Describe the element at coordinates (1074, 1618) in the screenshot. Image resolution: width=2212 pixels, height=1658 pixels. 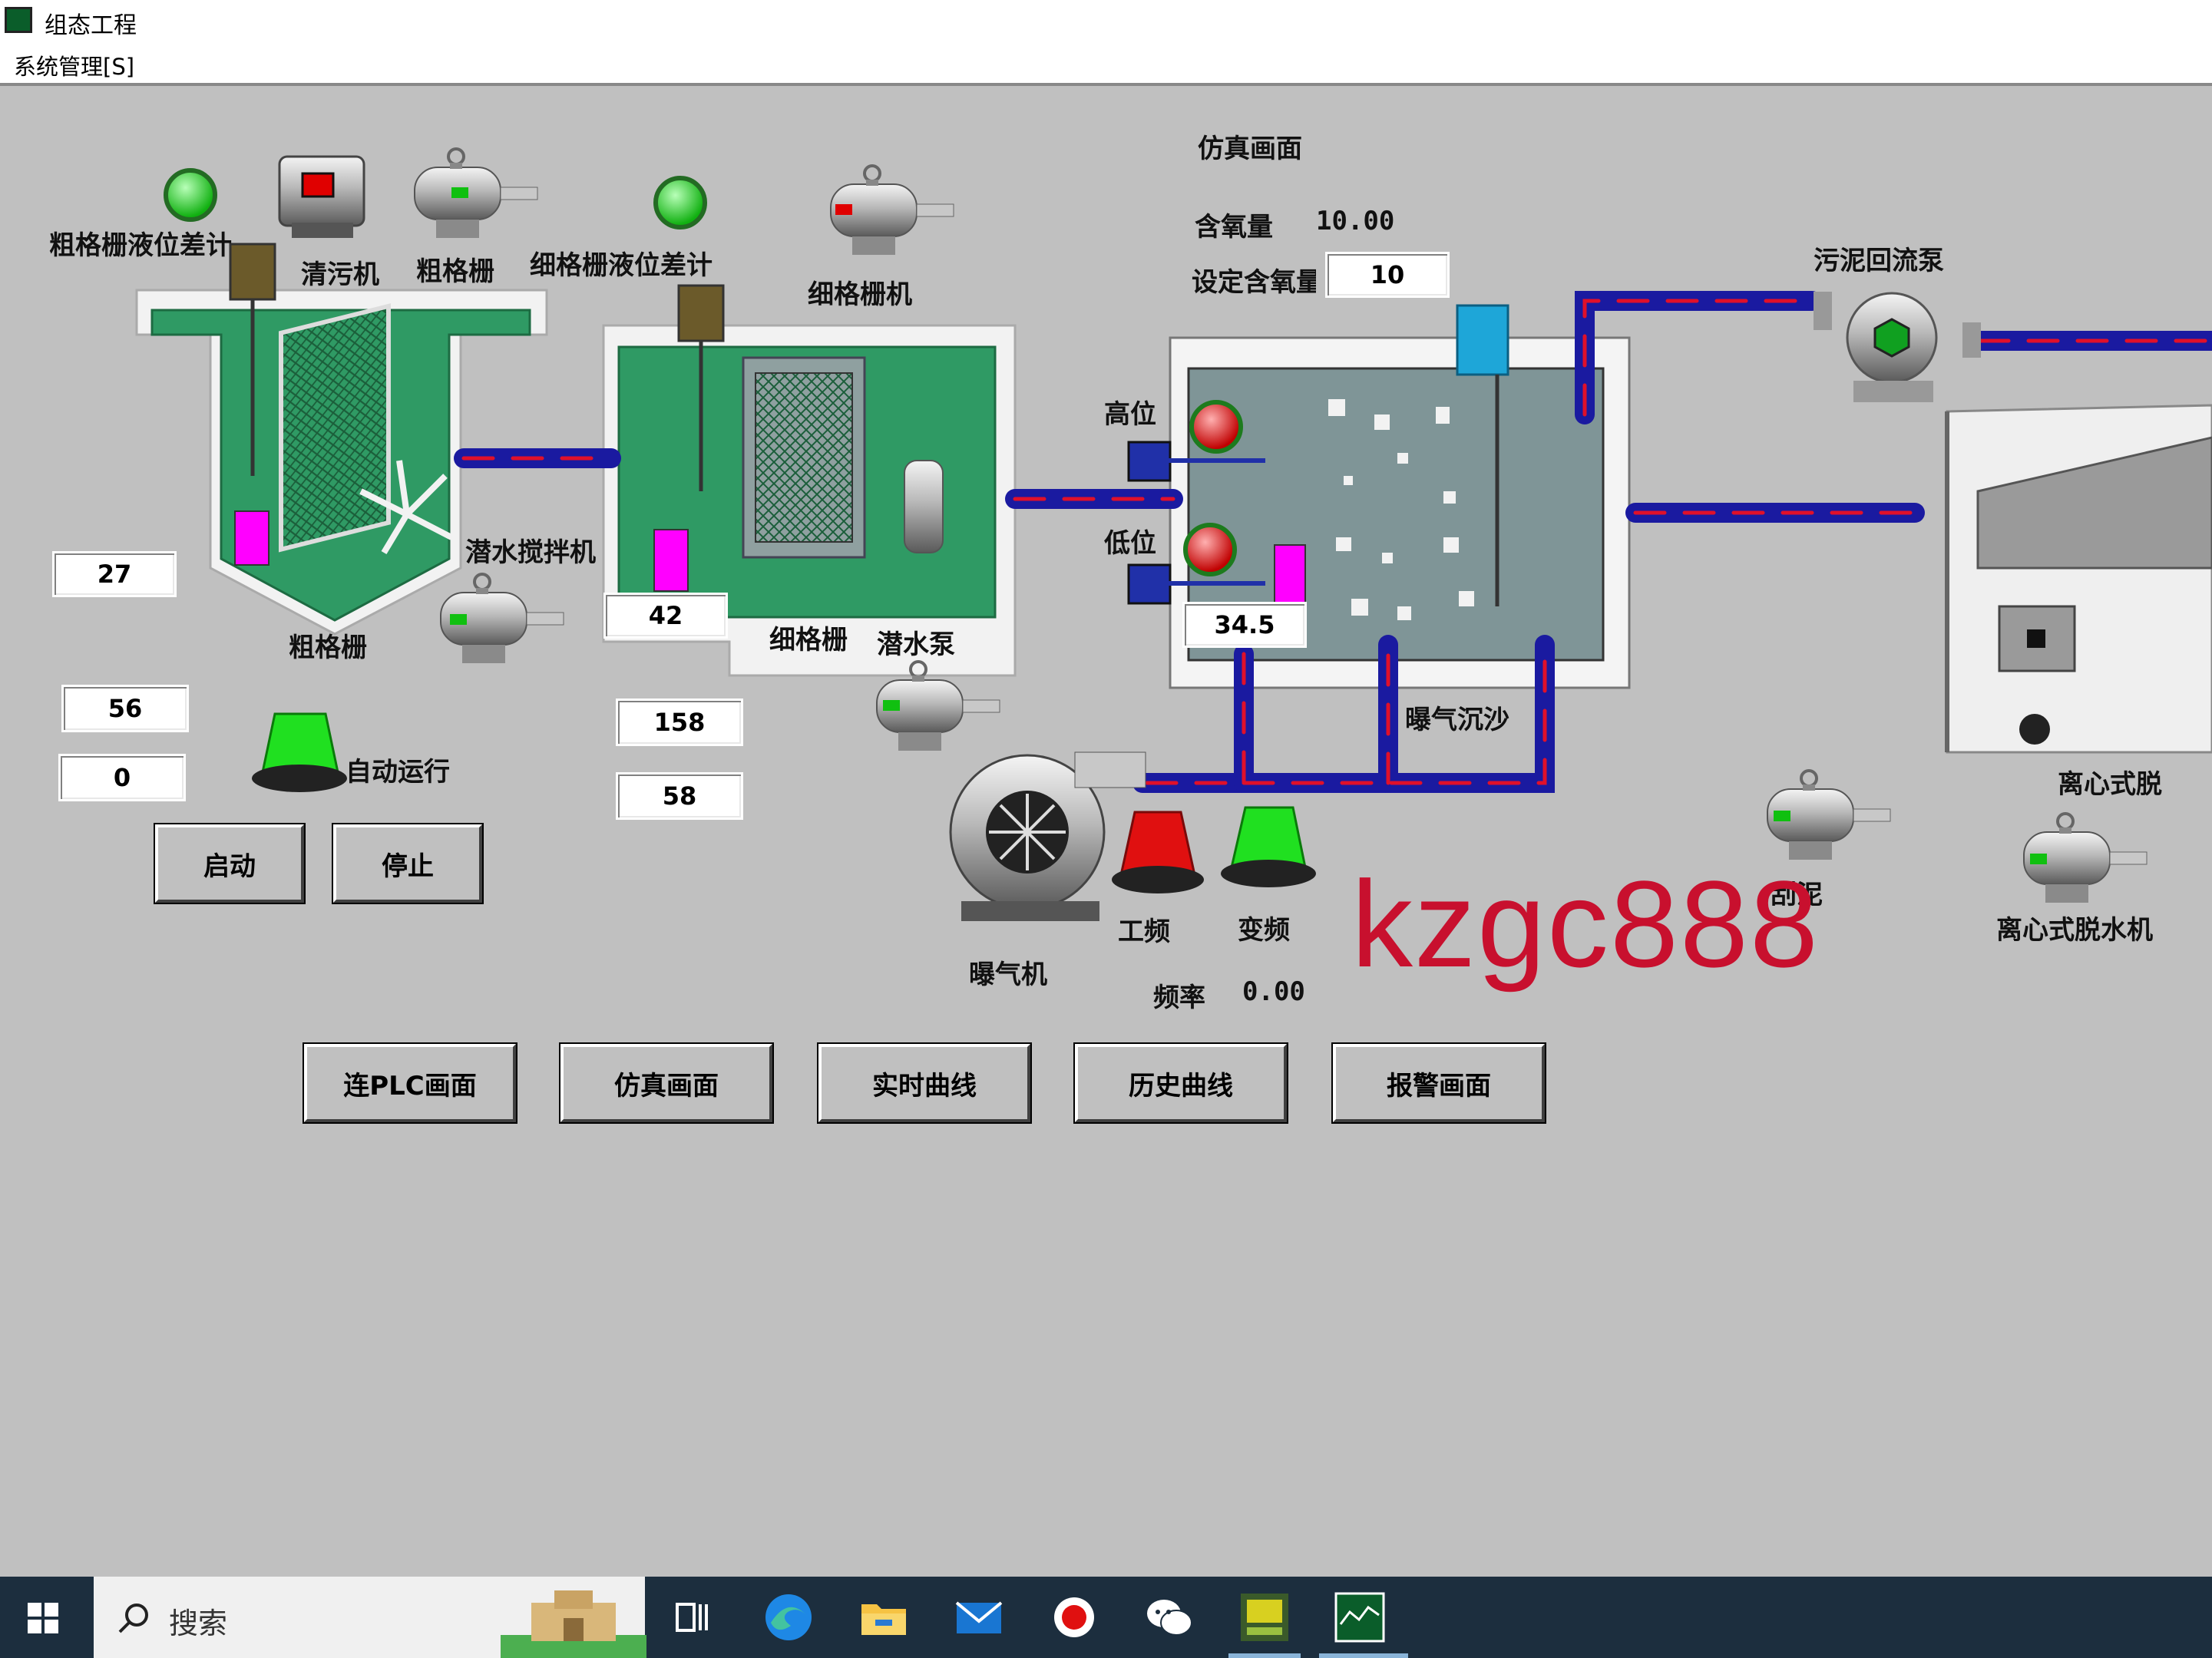
I see `screen-recorder-icon` at that location.